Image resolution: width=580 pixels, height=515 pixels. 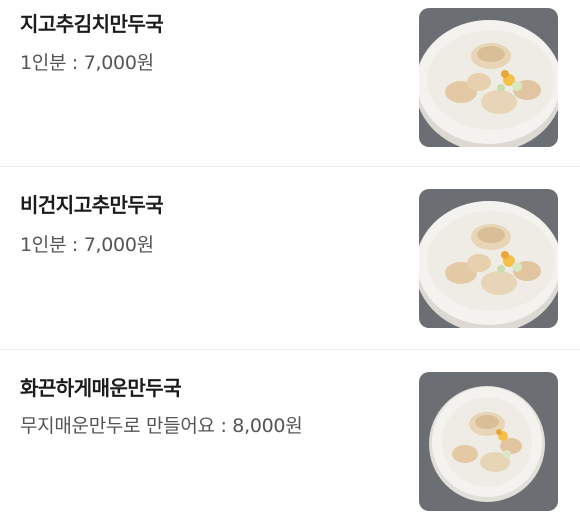 I want to click on menu-item-name: 비건지고추만두국, so click(x=92, y=205).